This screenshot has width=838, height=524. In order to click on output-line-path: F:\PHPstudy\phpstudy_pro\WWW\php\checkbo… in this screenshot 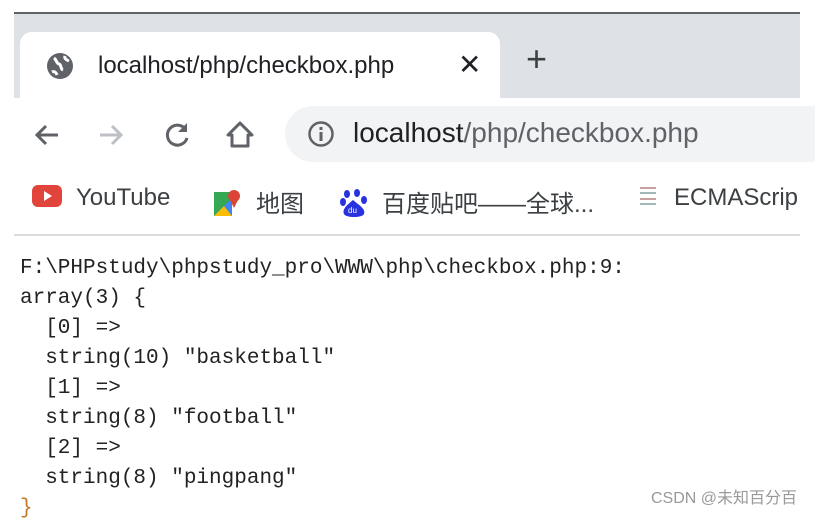, I will do `click(322, 268)`.